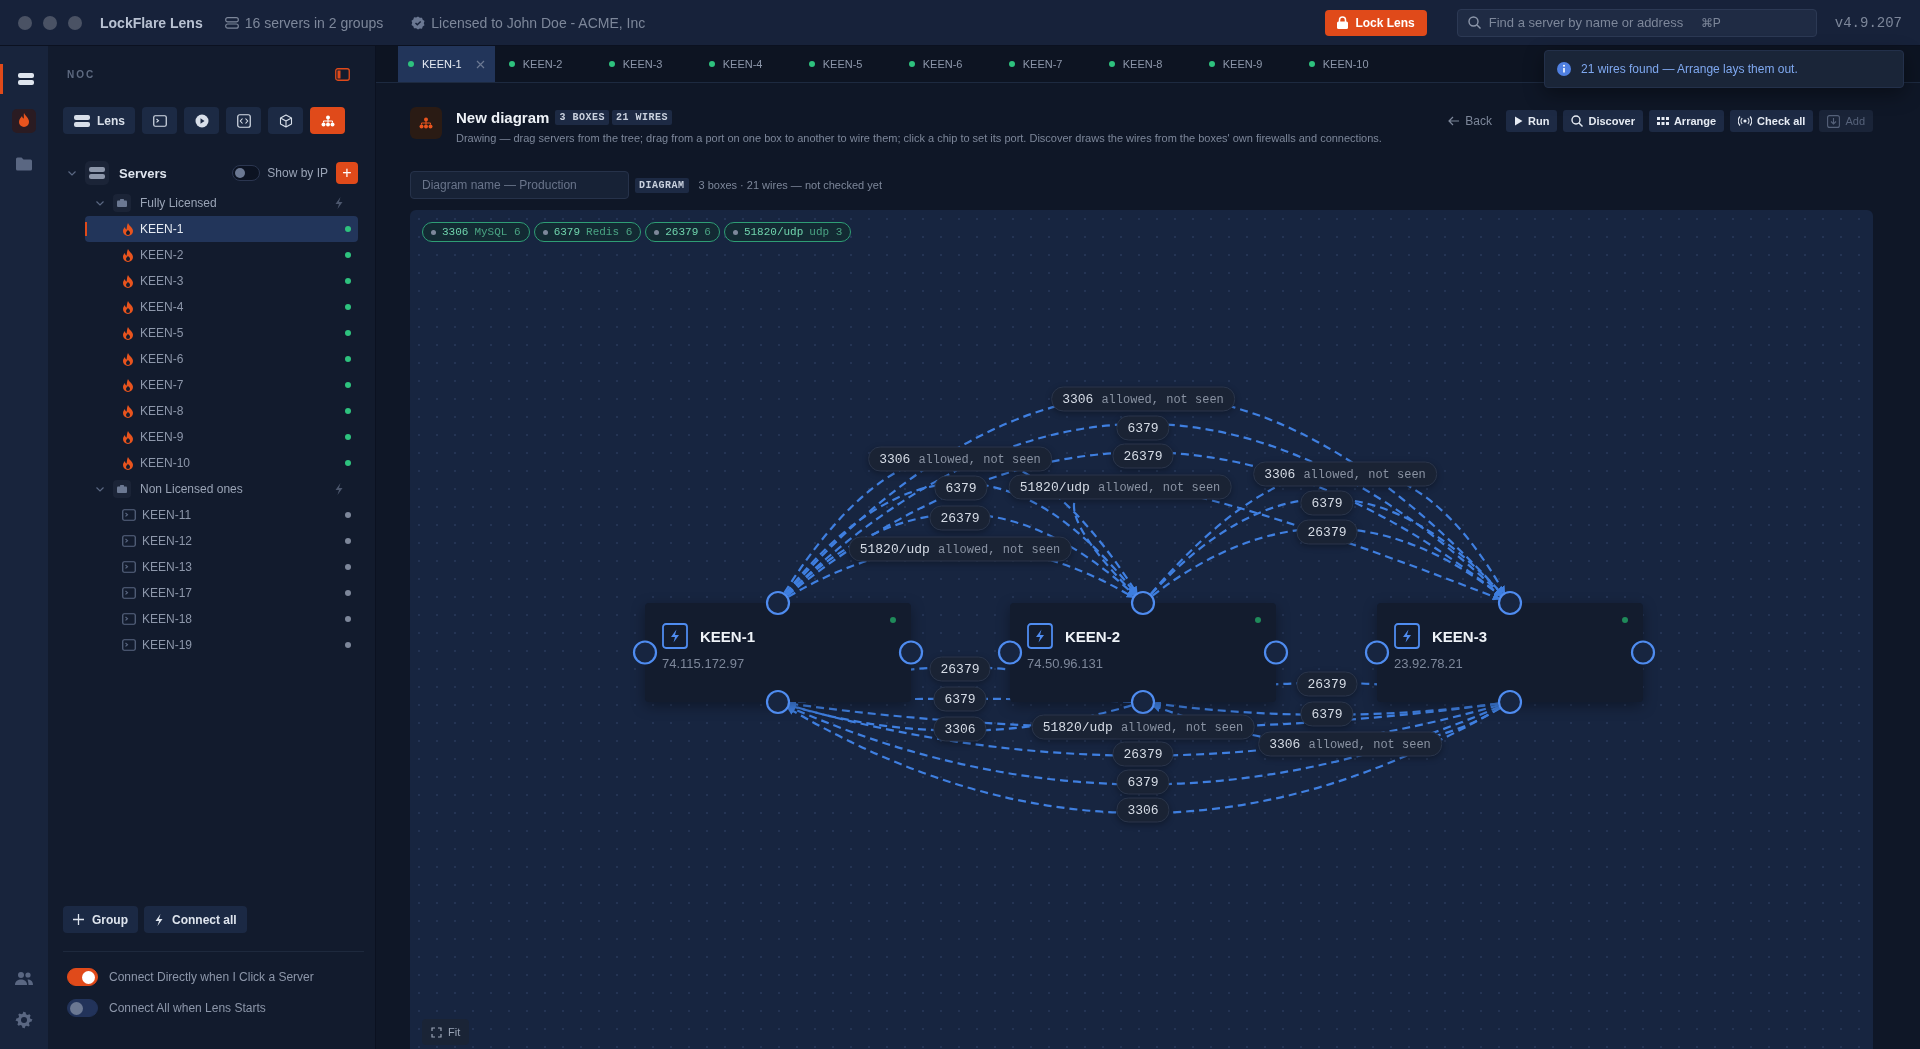 The height and width of the screenshot is (1049, 1920). Describe the element at coordinates (221, 255) in the screenshot. I see `server-item: KEEN-2` at that location.